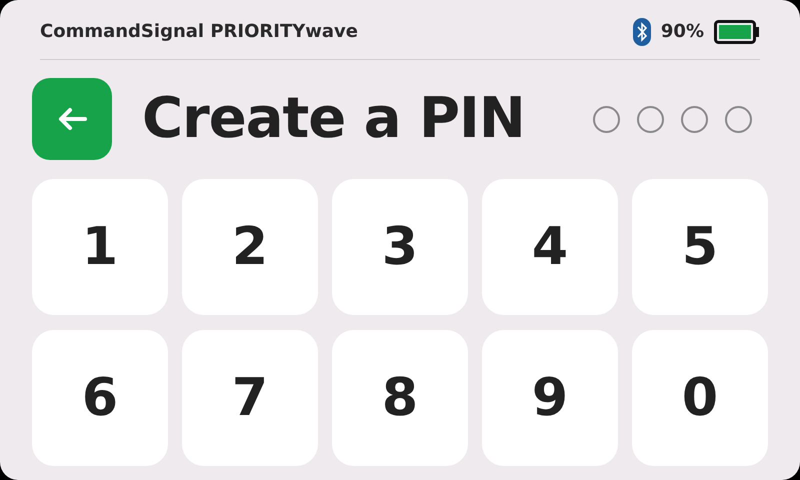 Image resolution: width=800 pixels, height=480 pixels. What do you see at coordinates (333, 119) in the screenshot?
I see `page-title: Create a PIN` at bounding box center [333, 119].